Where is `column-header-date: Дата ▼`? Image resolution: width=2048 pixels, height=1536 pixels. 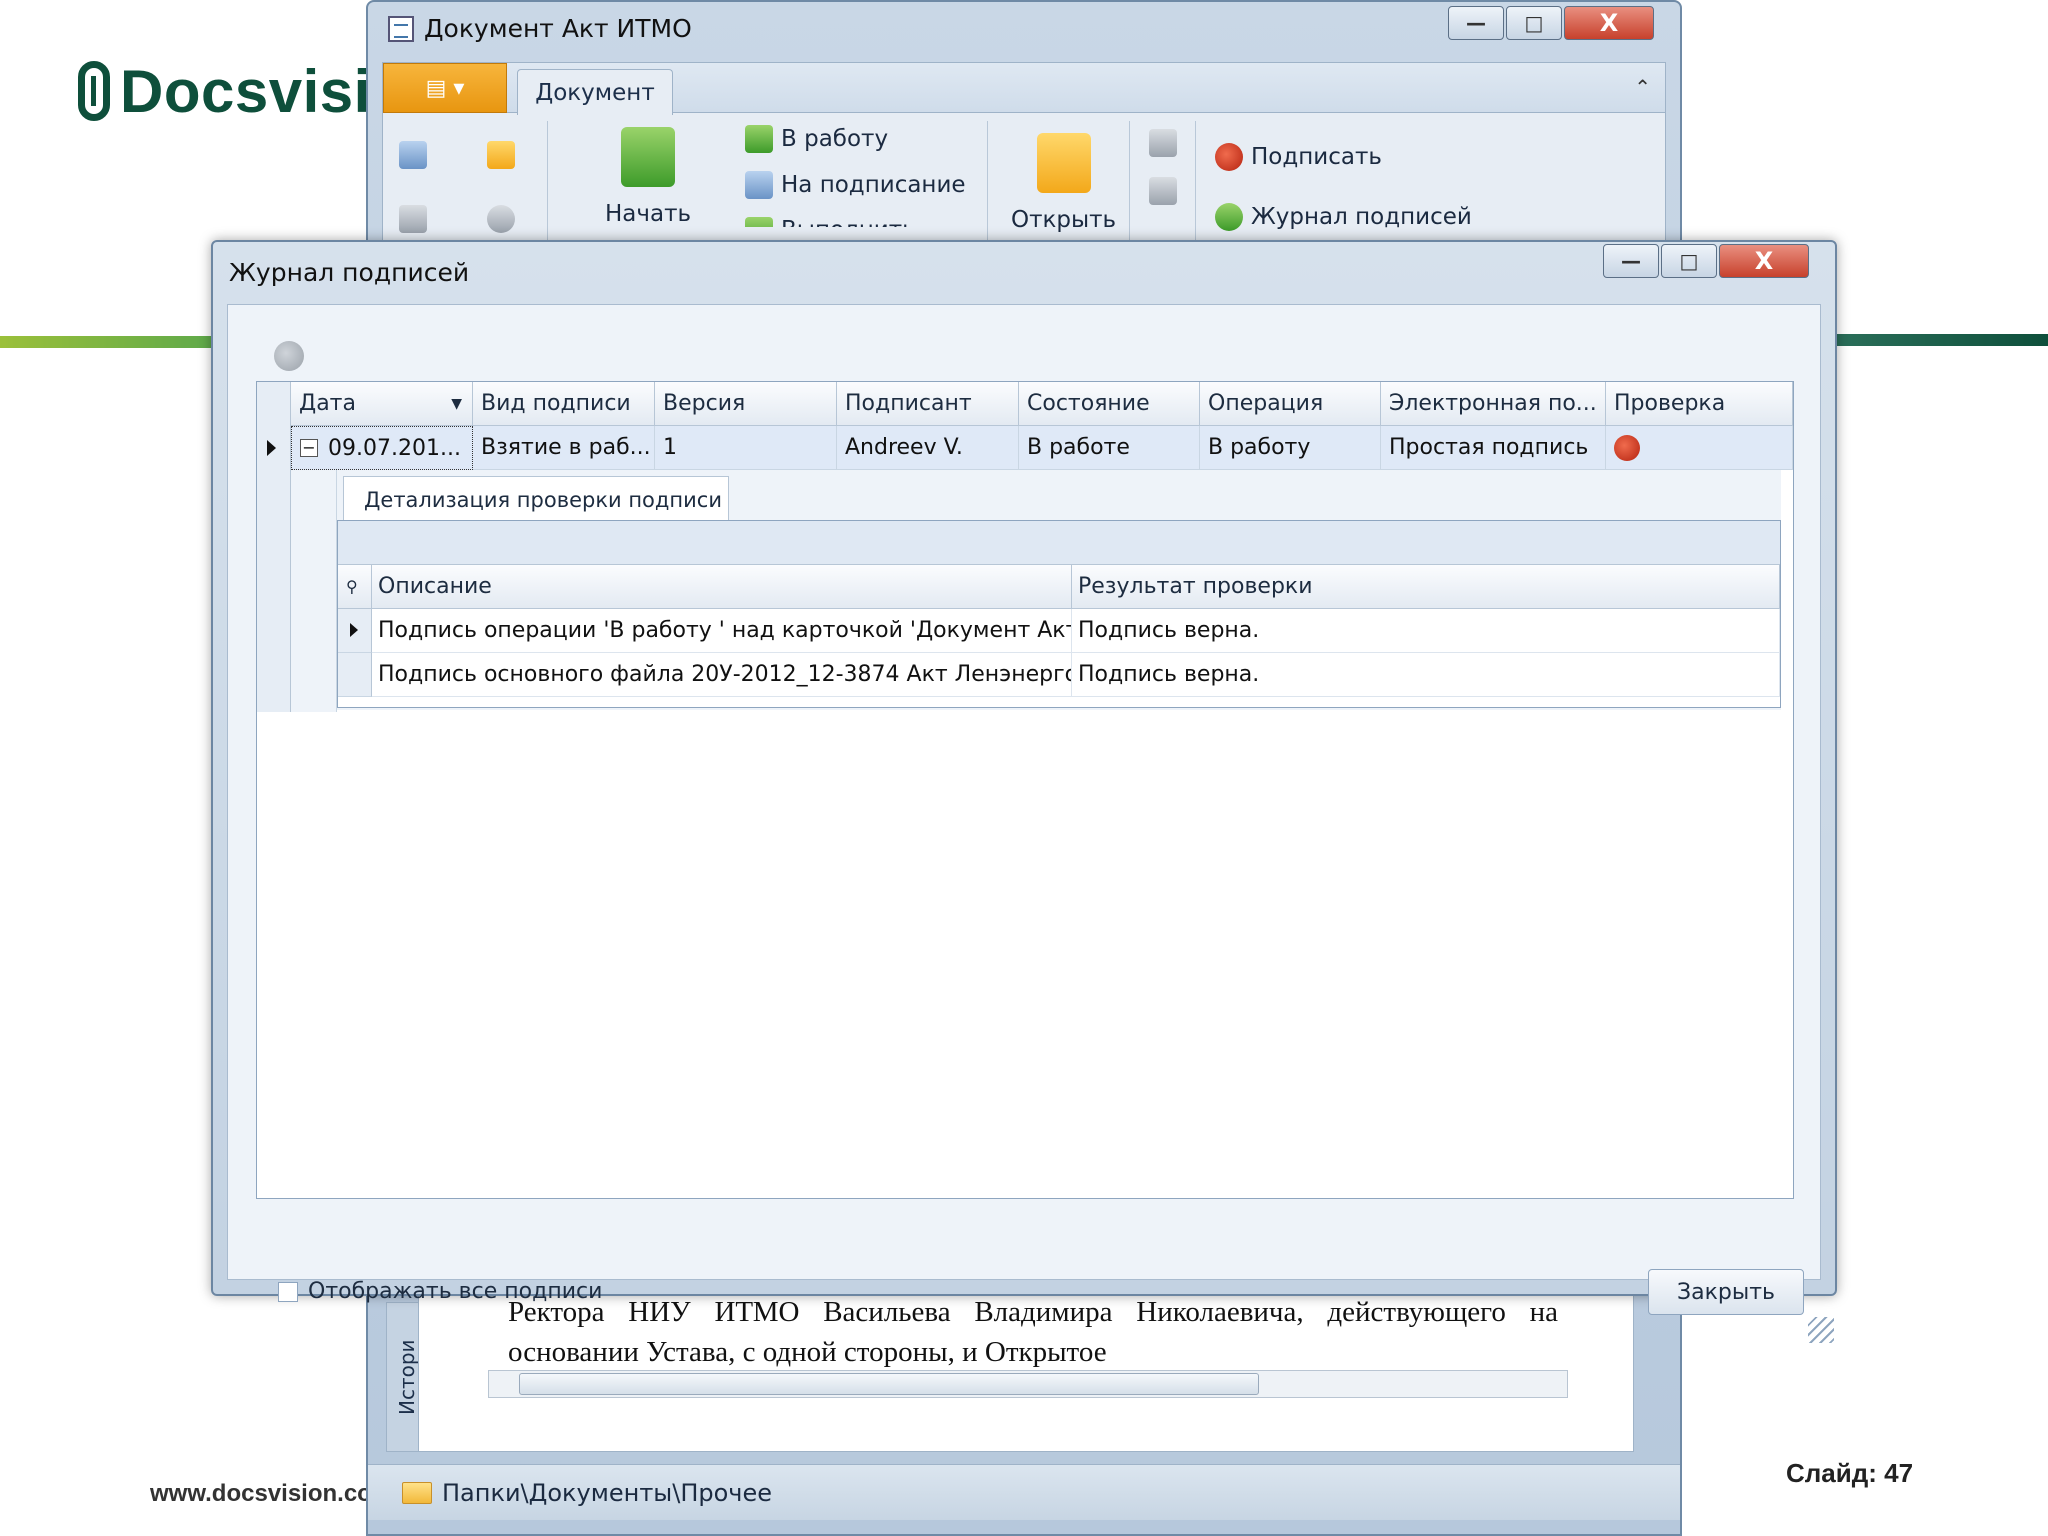
column-header-date: Дата ▼ is located at coordinates (382, 404).